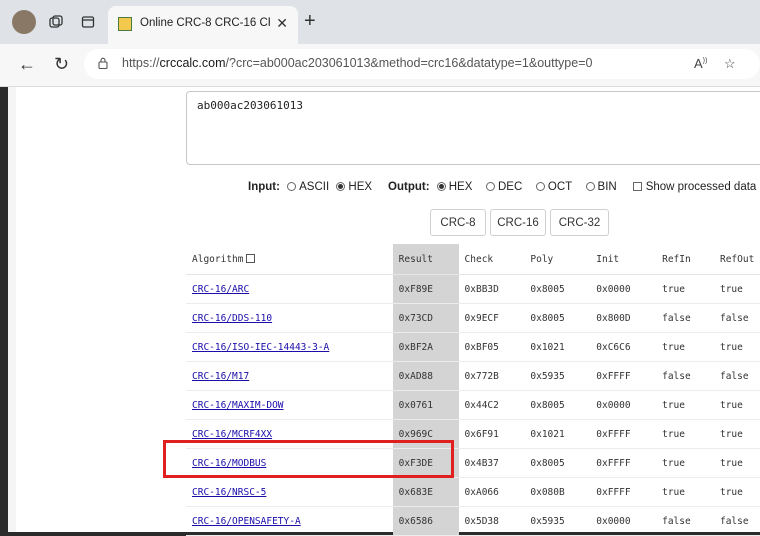 The width and height of the screenshot is (760, 536). What do you see at coordinates (491, 376) in the screenshot?
I see `check-cell: 0x772B` at bounding box center [491, 376].